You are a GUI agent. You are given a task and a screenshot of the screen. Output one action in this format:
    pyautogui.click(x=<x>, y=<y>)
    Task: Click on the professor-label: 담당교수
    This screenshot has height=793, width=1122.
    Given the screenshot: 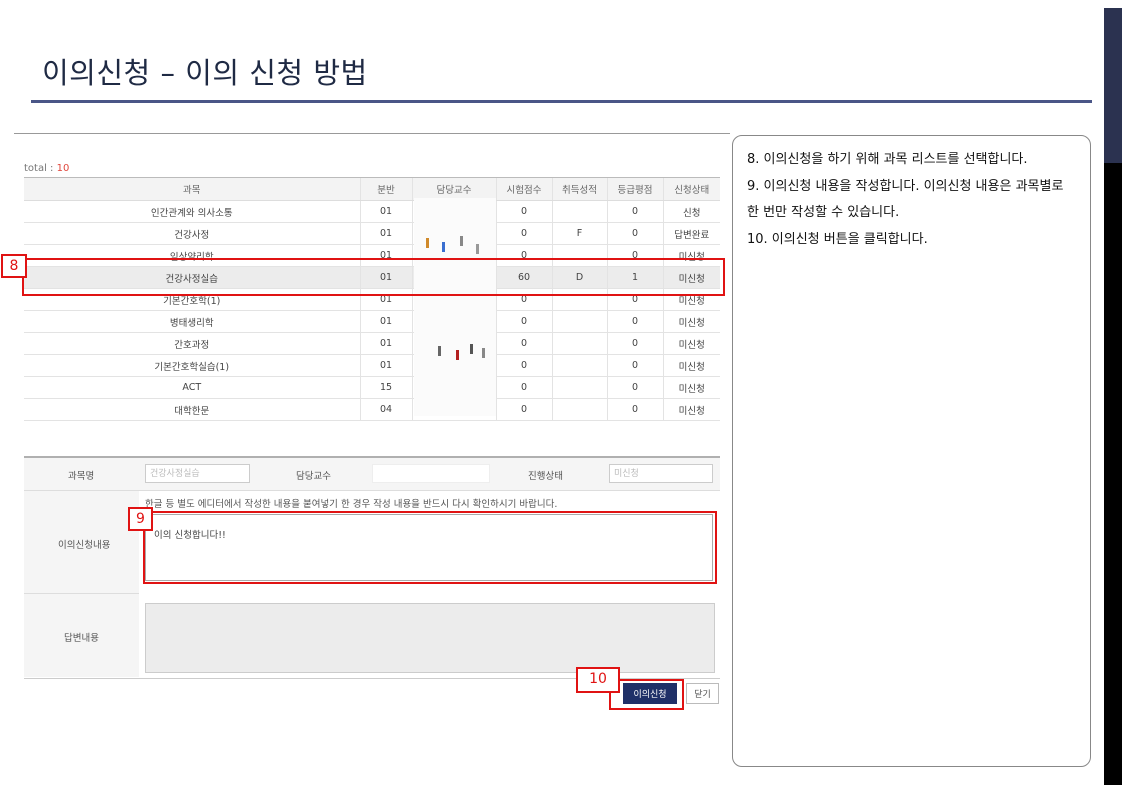 What is the action you would take?
    pyautogui.click(x=313, y=476)
    